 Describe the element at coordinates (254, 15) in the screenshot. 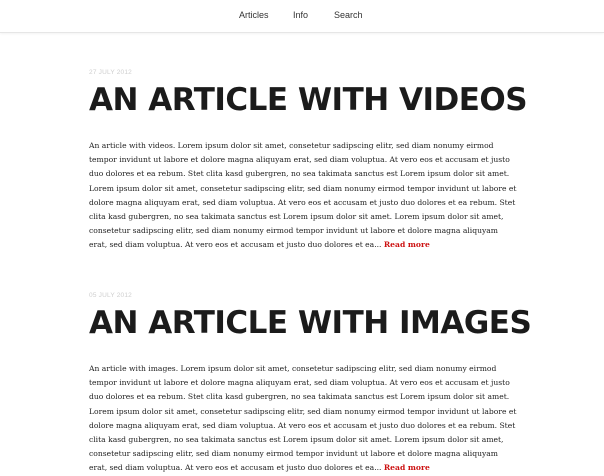

I see `nav-articles-link: Articles` at that location.